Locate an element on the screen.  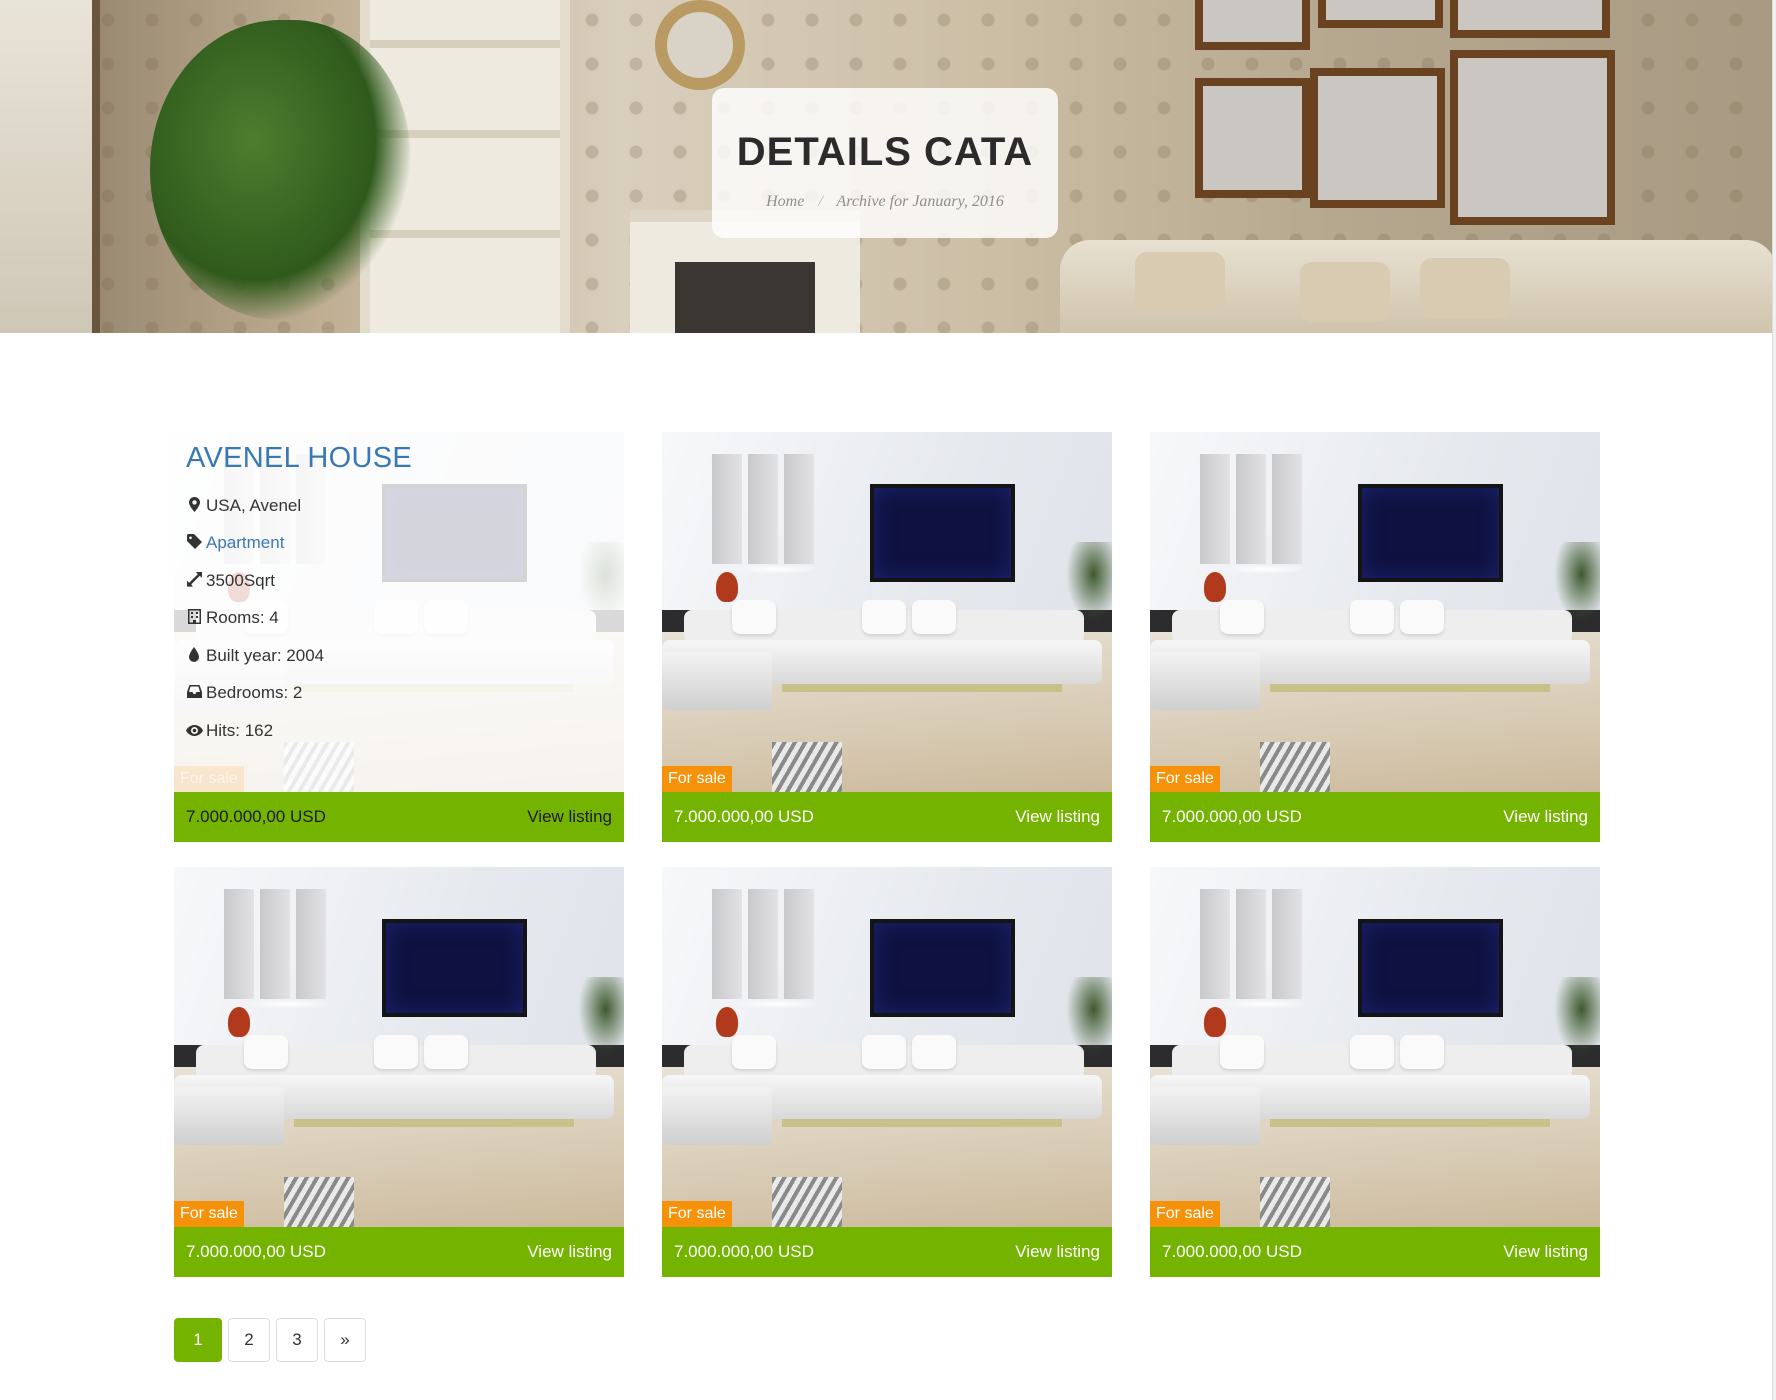
pagination: 1 2 3 » is located at coordinates (273, 1340).